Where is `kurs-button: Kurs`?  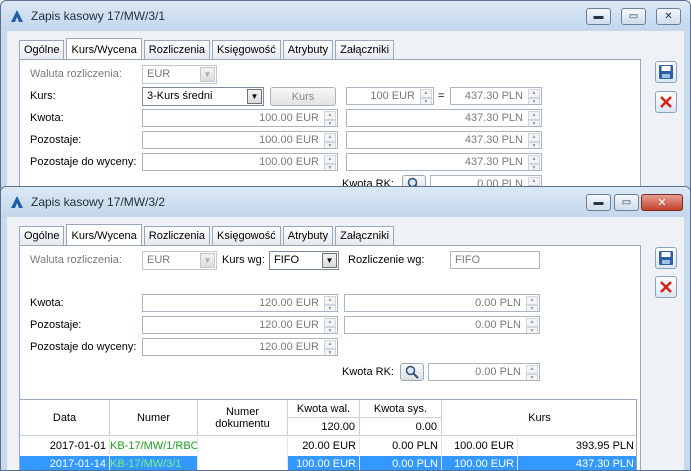 kurs-button: Kurs is located at coordinates (303, 96).